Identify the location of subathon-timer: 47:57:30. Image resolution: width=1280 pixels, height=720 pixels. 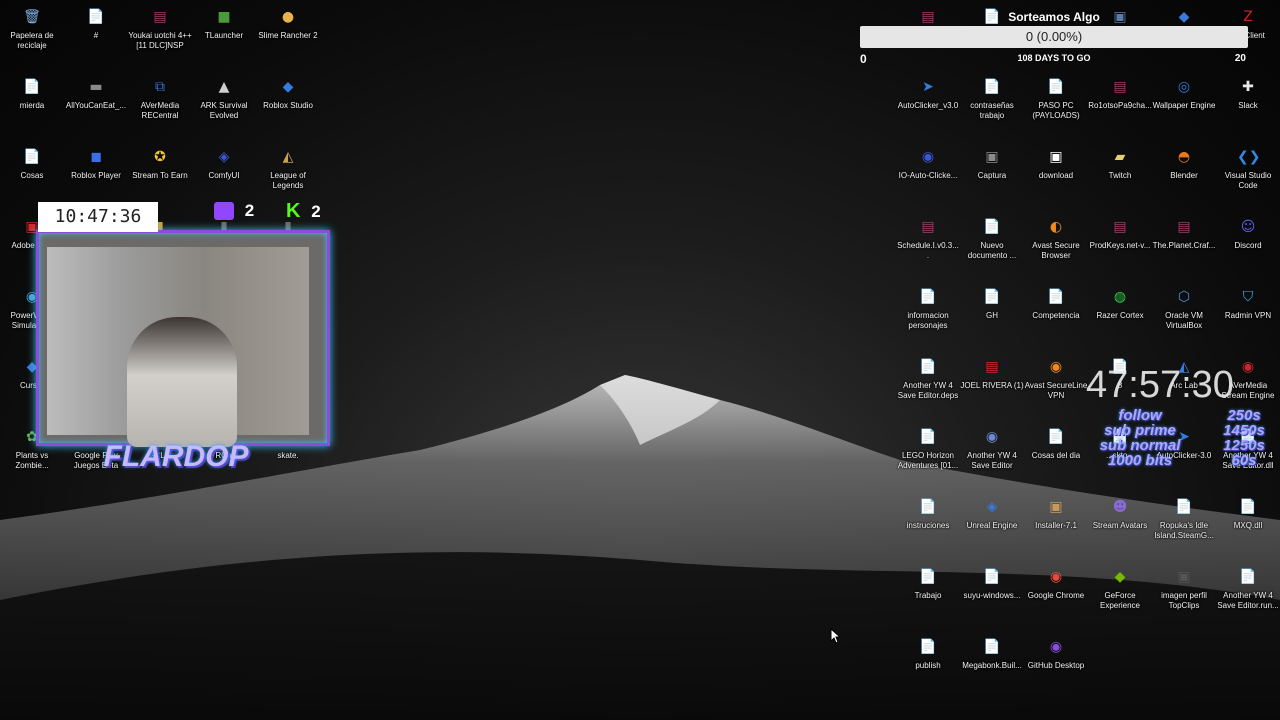
(1160, 385).